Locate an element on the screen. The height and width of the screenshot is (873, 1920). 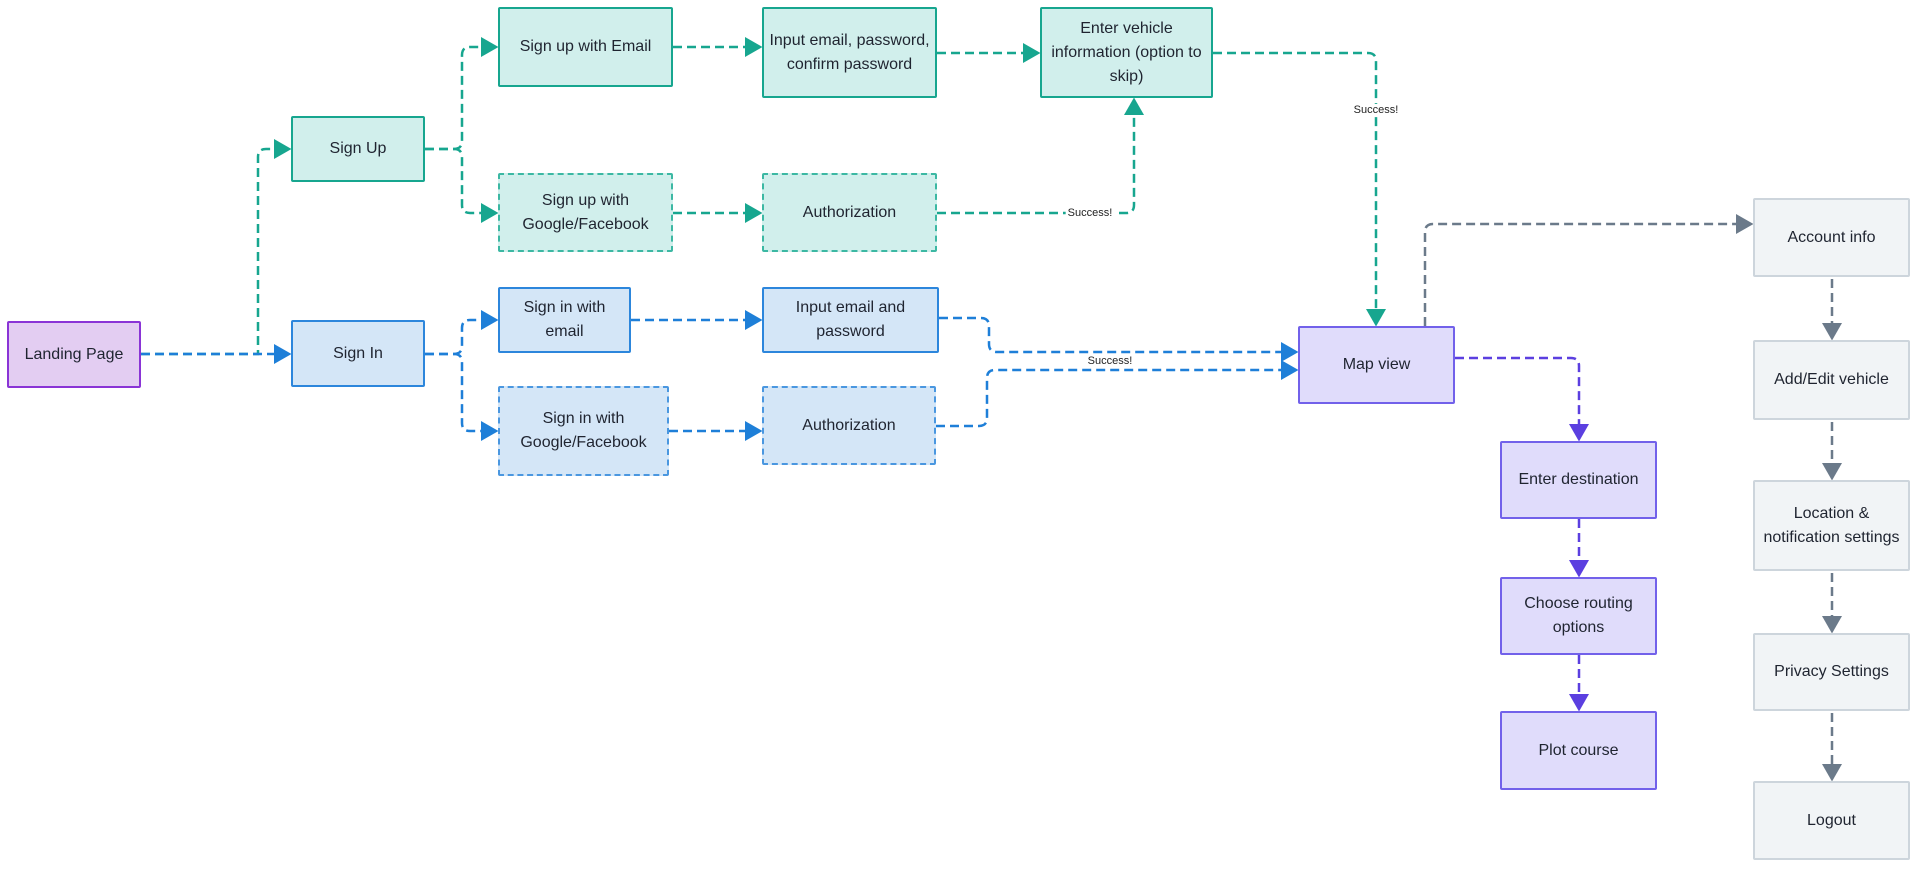
edge-signin-input-map is located at coordinates (1119, 339).